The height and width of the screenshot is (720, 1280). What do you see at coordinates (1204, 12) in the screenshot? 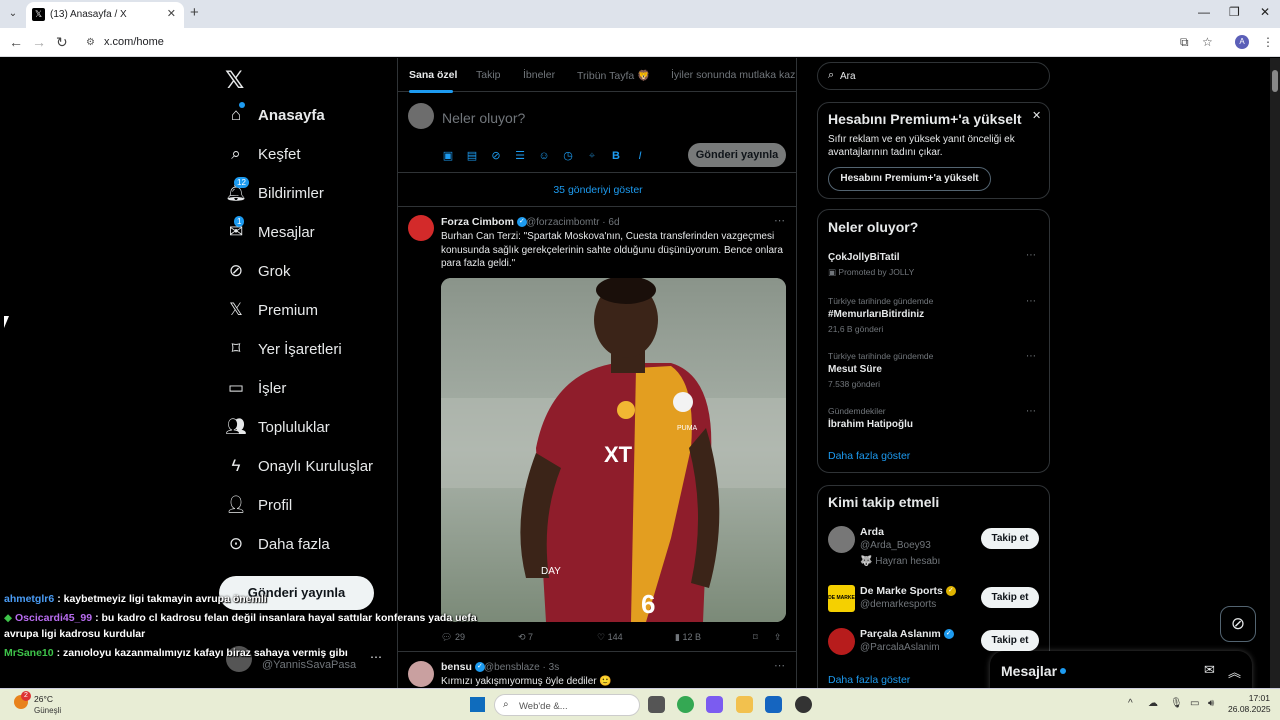
I see `minimize-icon: —` at bounding box center [1204, 12].